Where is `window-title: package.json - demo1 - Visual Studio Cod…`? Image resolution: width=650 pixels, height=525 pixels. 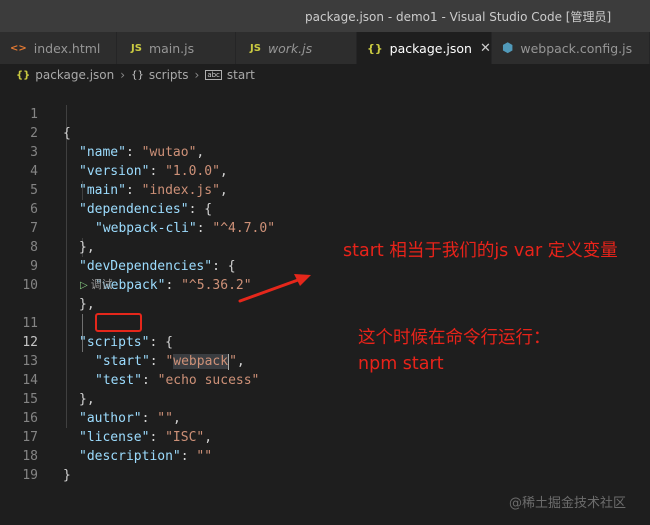 window-title: package.json - demo1 - Visual Studio Cod… is located at coordinates (458, 17).